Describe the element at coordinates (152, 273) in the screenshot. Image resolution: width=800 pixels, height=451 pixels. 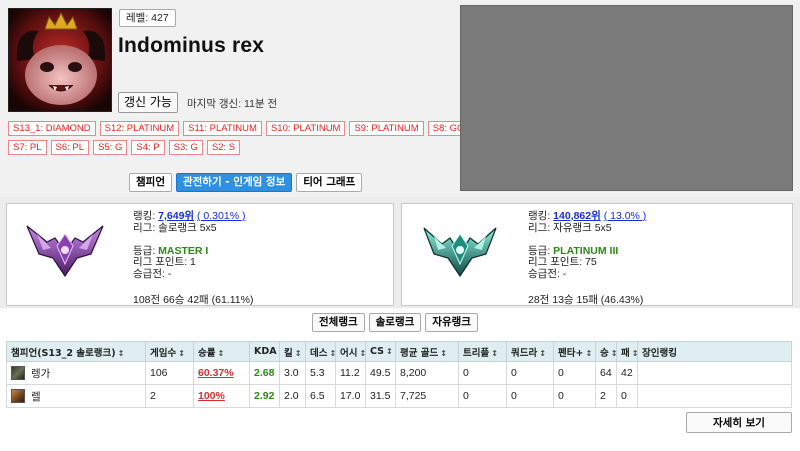
I see `solo-promo-text: 승급전: -` at that location.